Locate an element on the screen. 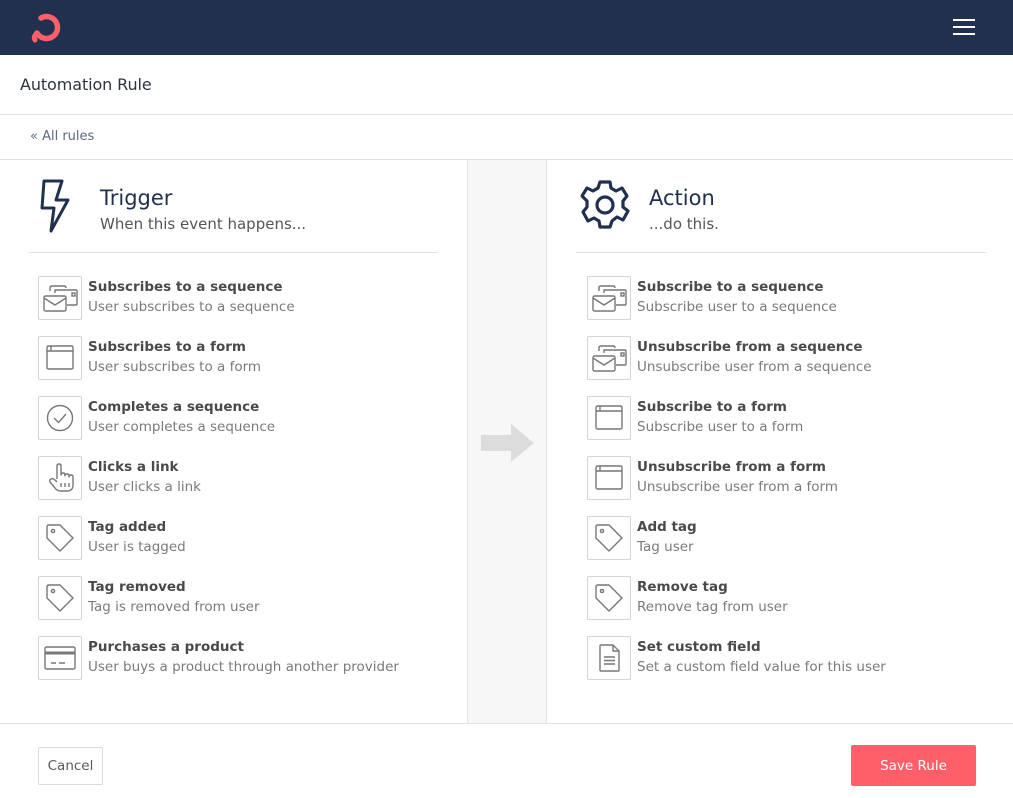 This screenshot has width=1013, height=798. top-nav-bar is located at coordinates (506, 27).